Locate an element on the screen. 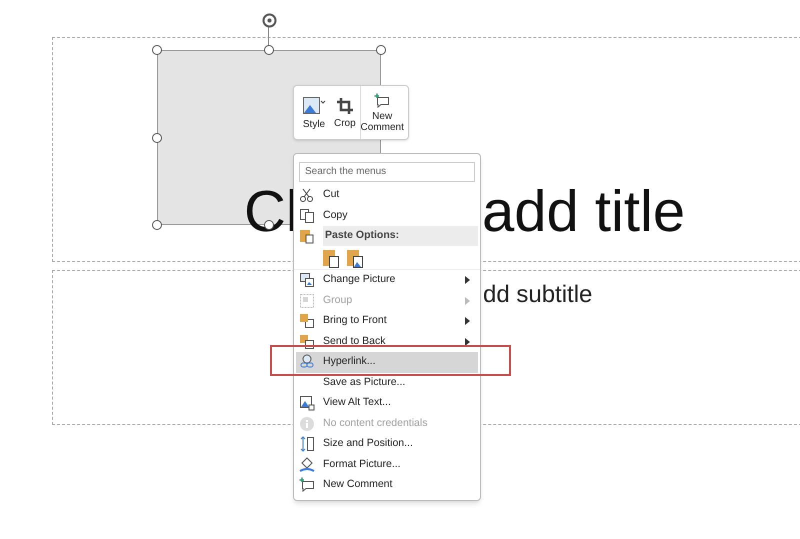  picture-swap-icon is located at coordinates (307, 280).